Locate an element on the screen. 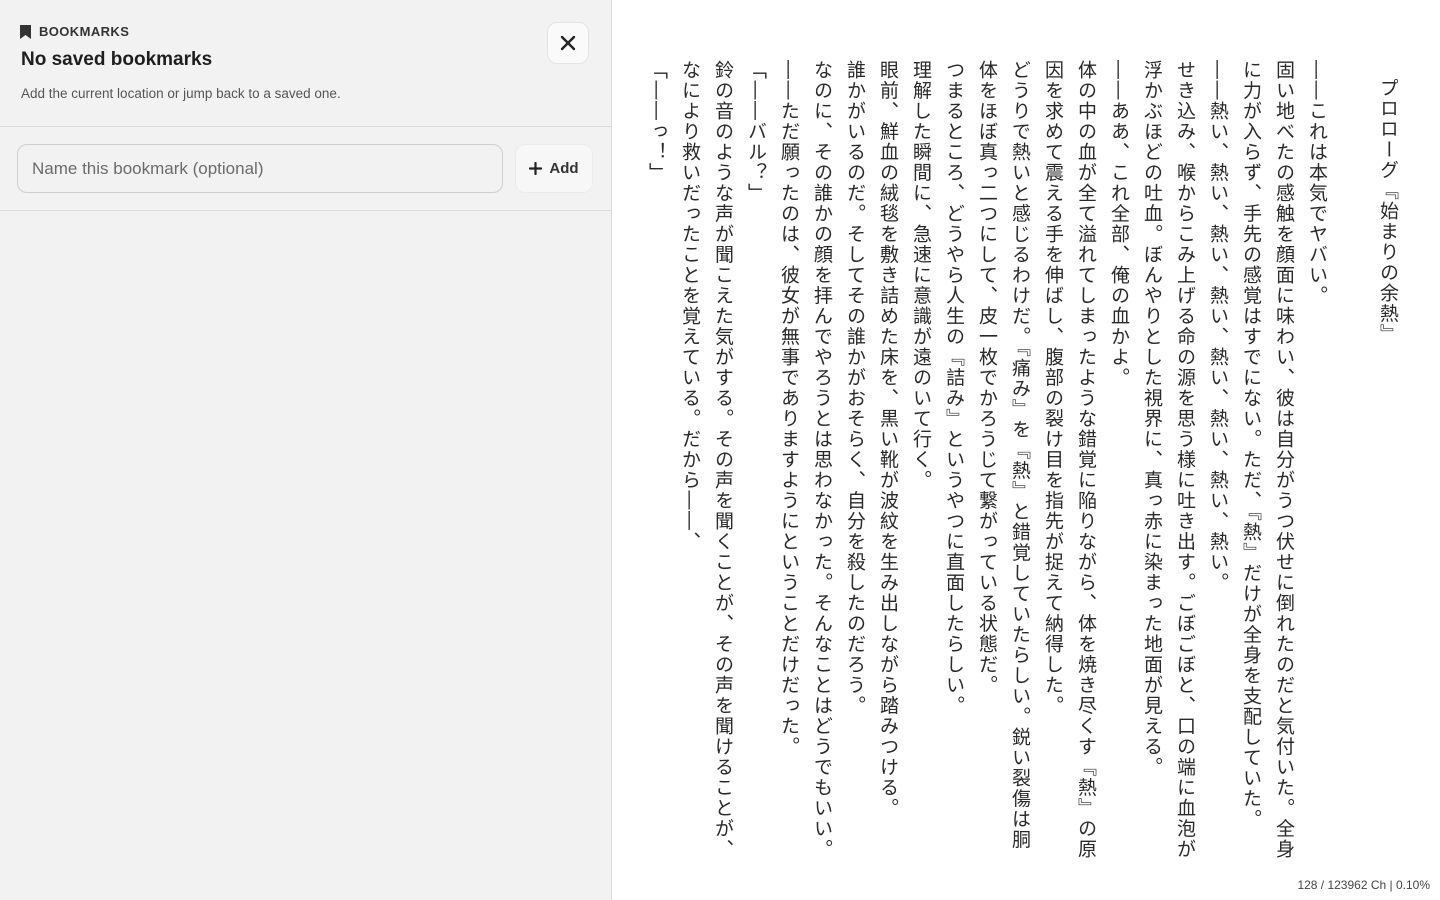 Image resolution: width=1440 pixels, height=900 pixels. bookmark-name-input is located at coordinates (260, 168).